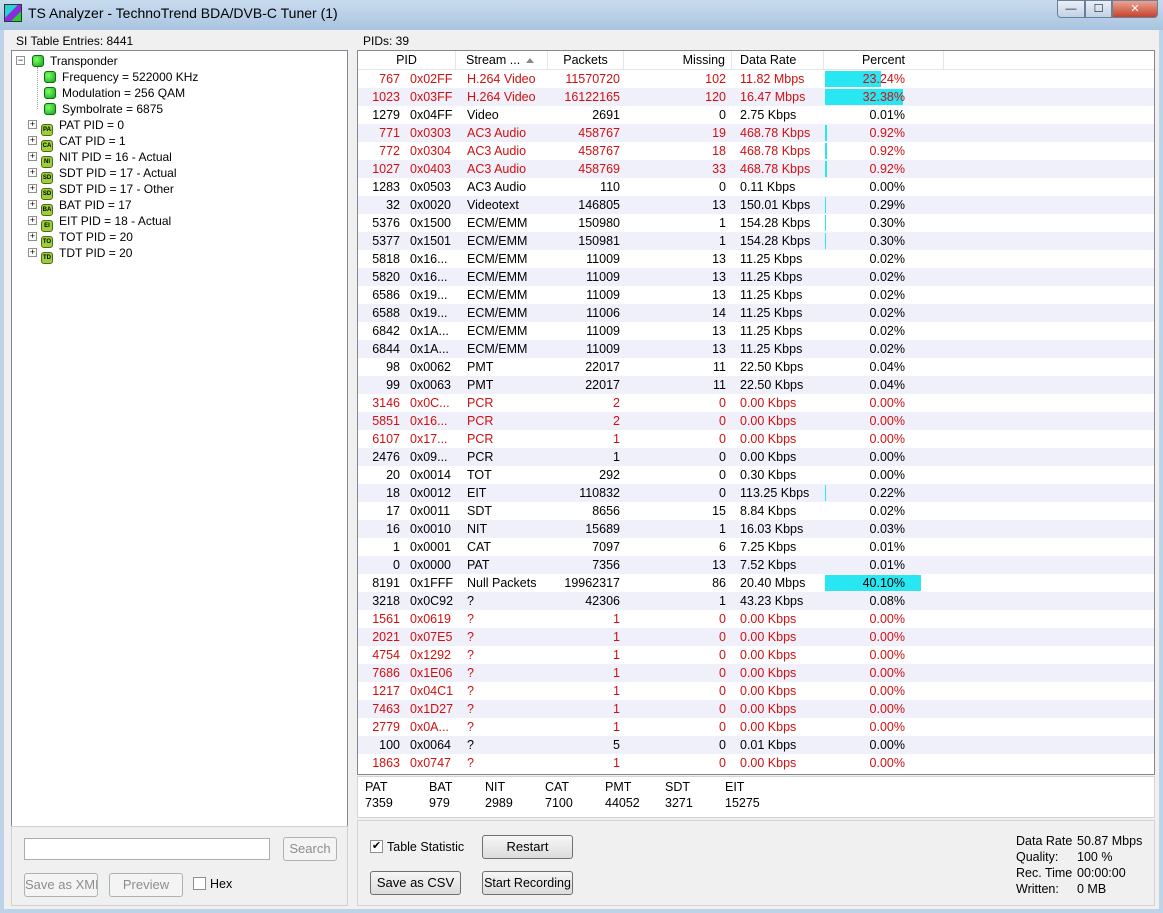 The height and width of the screenshot is (913, 1163). I want to click on table-row: 1561 0x0619? 1 0 0.00 Kbps 0.00%, so click(756, 619).